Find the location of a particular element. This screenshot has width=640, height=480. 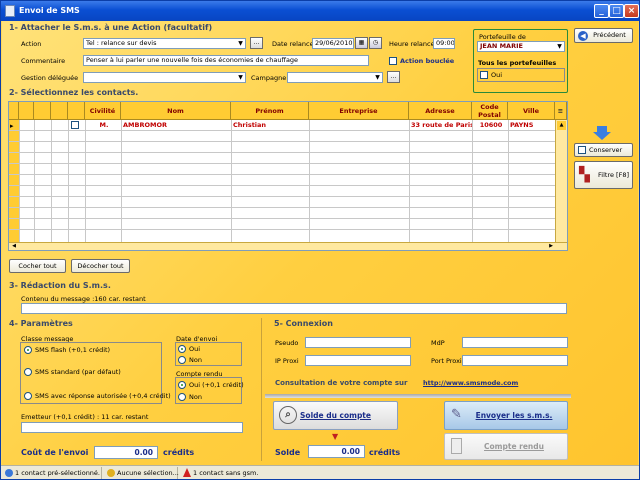

filtre-label: Filtre [F8] is located at coordinates (613, 175).